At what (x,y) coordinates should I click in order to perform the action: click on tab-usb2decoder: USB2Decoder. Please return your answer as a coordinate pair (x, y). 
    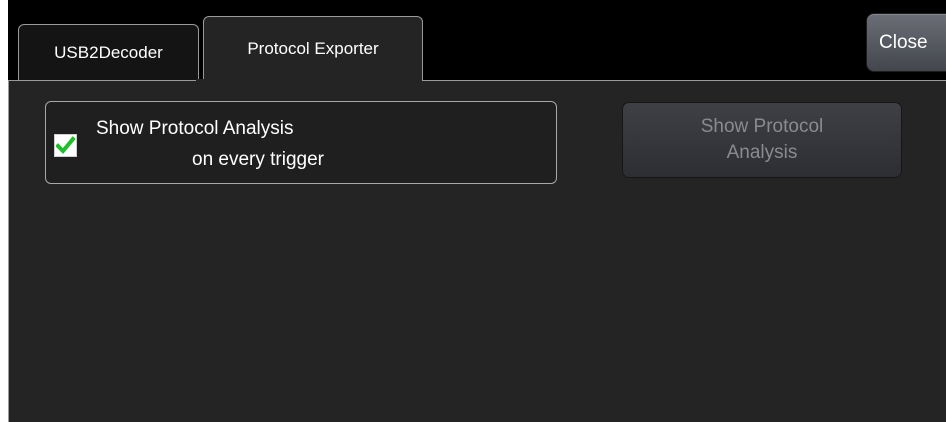
    Looking at the image, I should click on (108, 52).